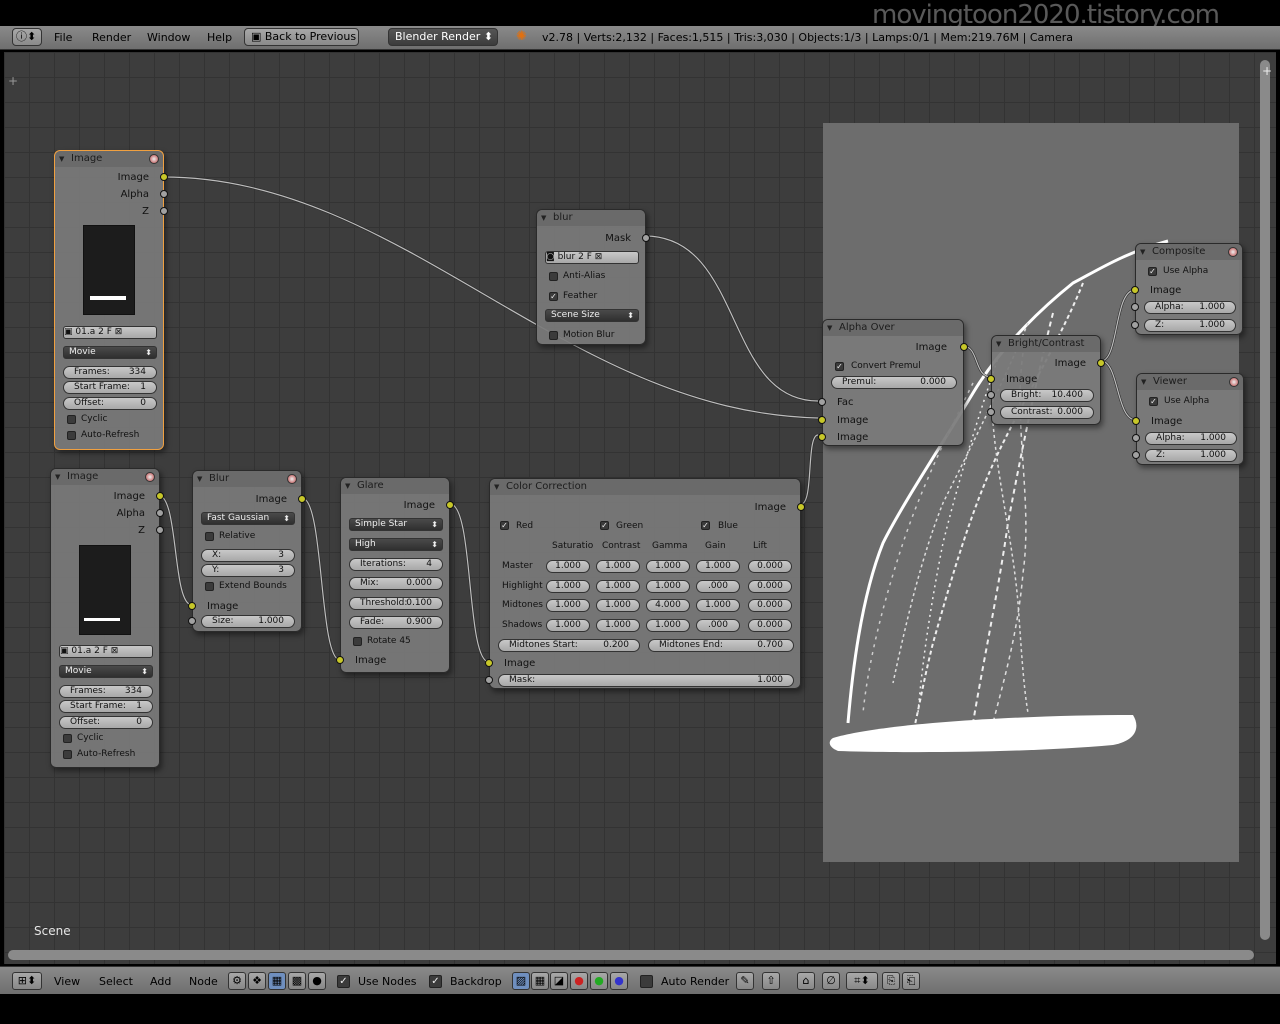  What do you see at coordinates (13, 81) in the screenshot?
I see `toolshelf-toggle-icon: +` at bounding box center [13, 81].